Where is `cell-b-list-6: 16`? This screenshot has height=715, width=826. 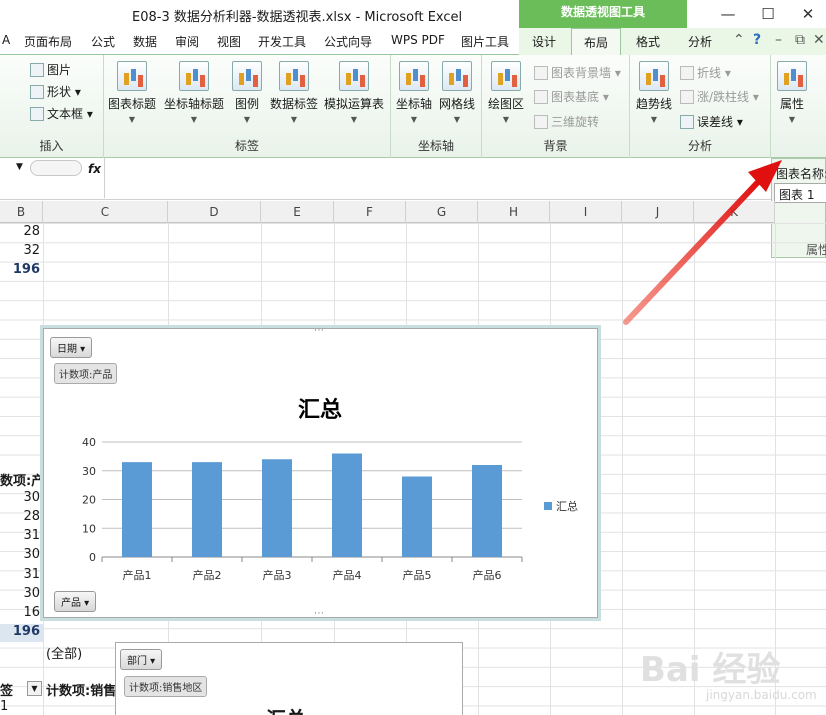 cell-b-list-6: 16 is located at coordinates (20, 612).